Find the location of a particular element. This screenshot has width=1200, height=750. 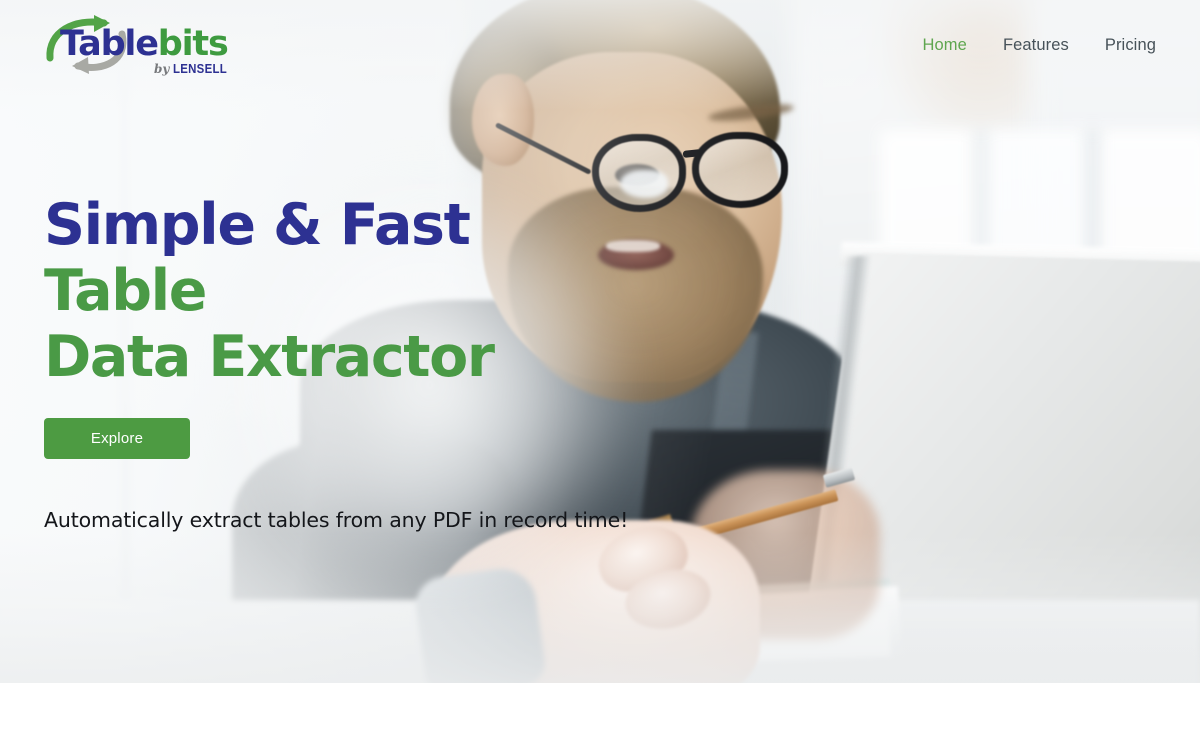

logo-word-table: Table is located at coordinates (109, 44).